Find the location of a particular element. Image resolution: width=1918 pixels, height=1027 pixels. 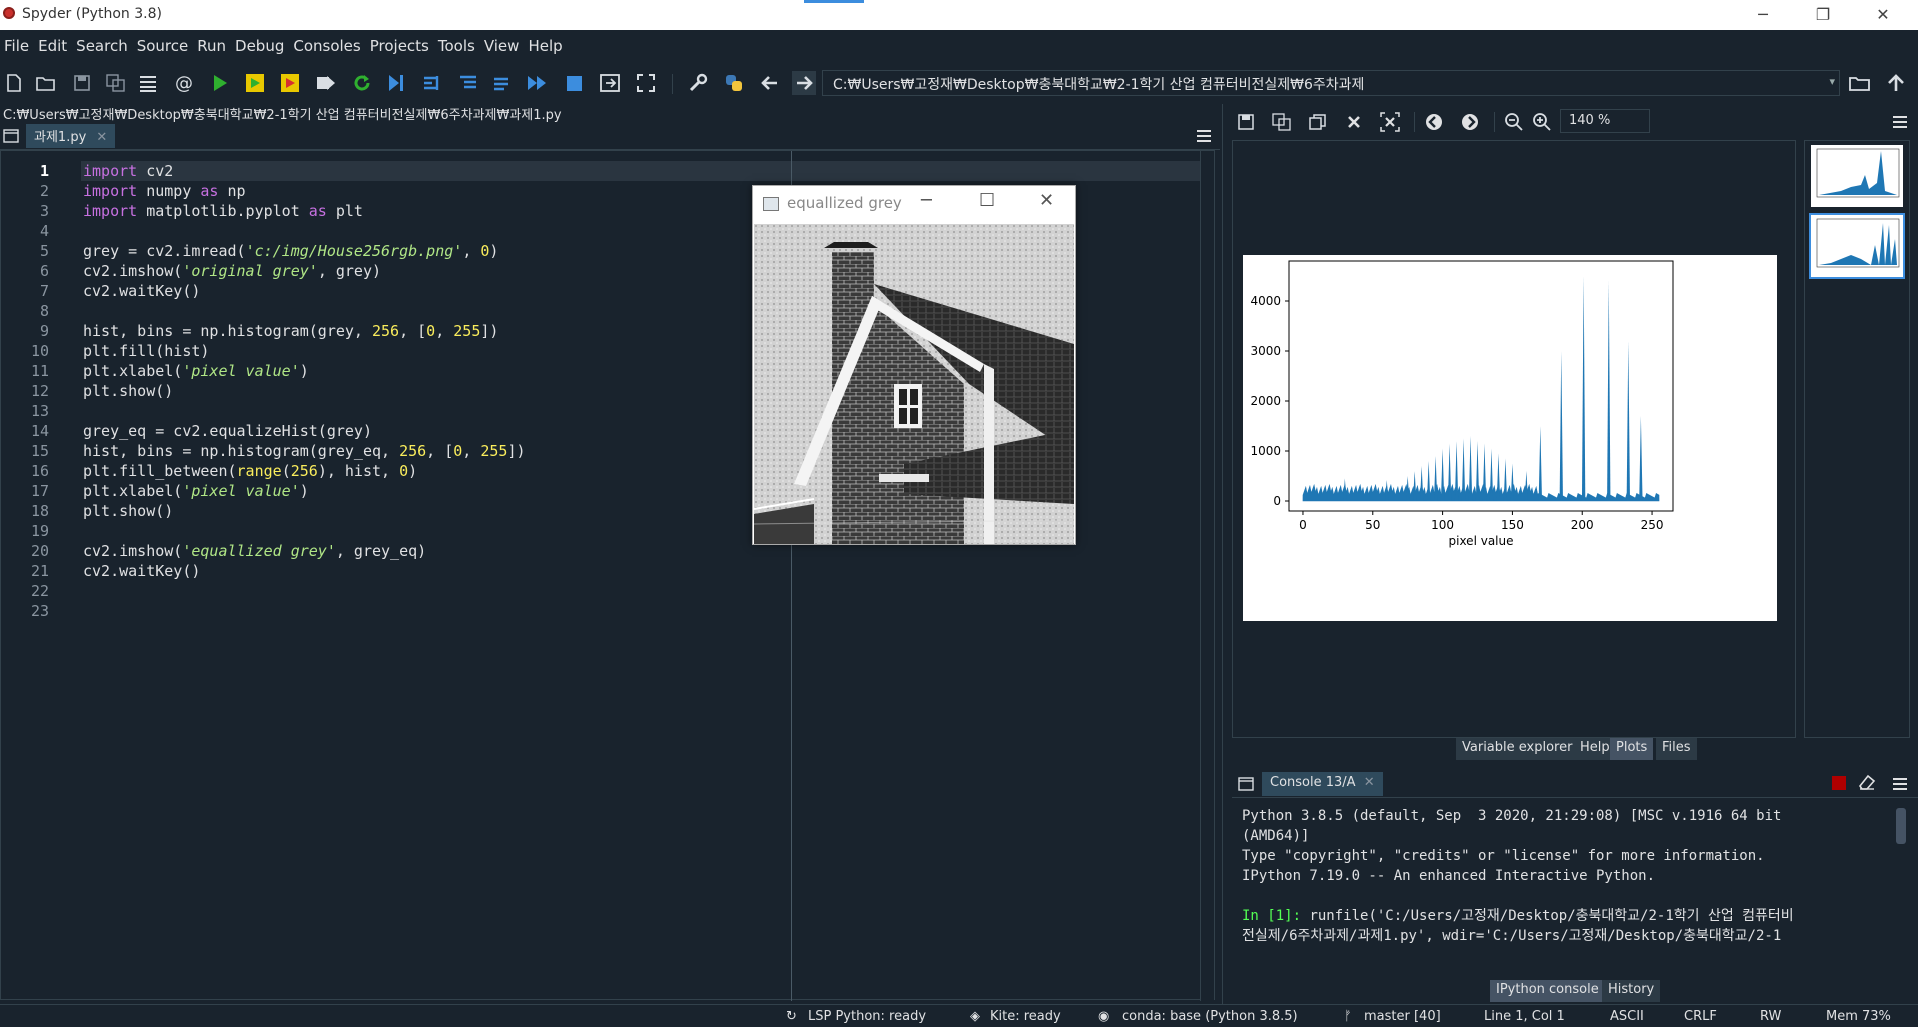

cv-minimize-button: ─ is located at coordinates (926, 200).